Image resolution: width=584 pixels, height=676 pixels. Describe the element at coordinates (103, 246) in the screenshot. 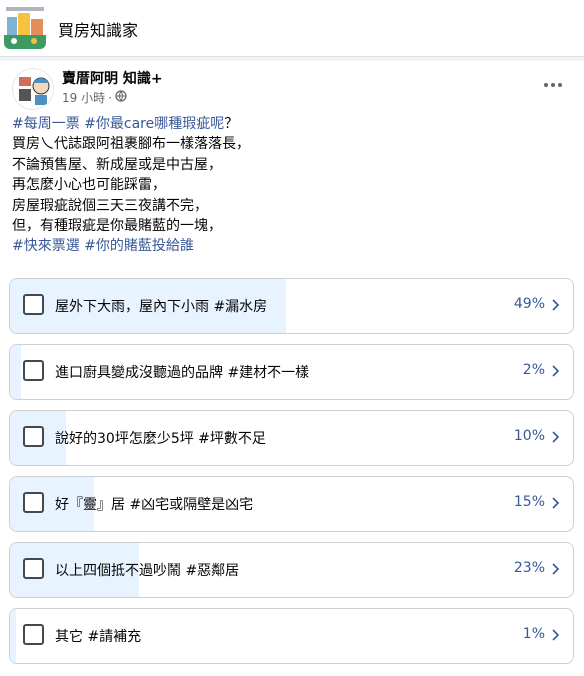

I see `hashtag-link: #快來票選 #你的賭藍投給誰` at that location.